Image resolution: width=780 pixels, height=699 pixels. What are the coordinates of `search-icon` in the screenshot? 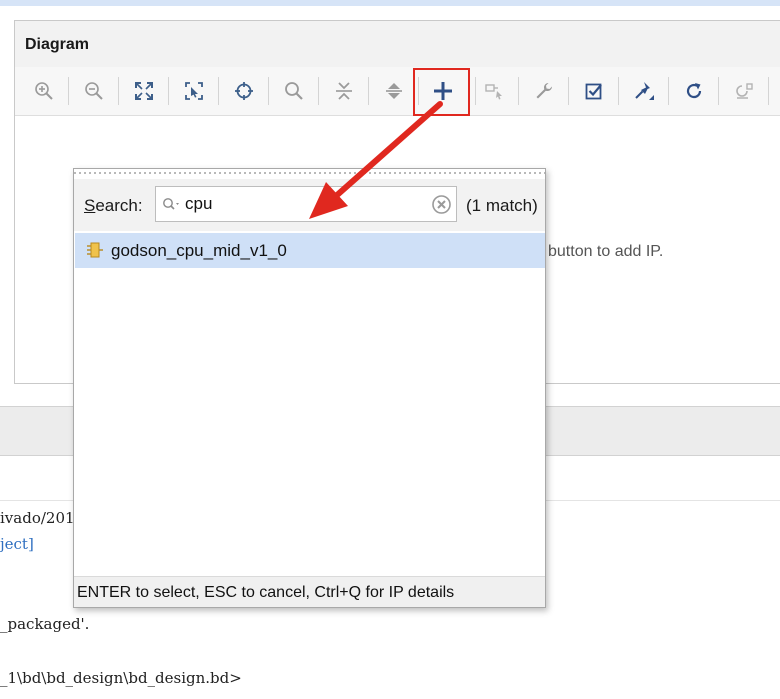 It's located at (294, 91).